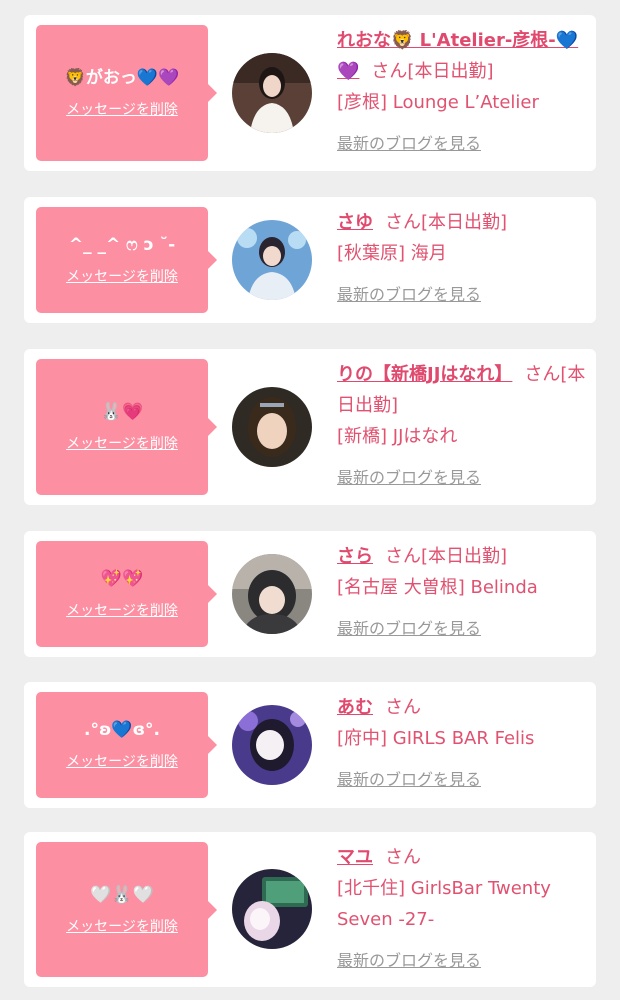 The height and width of the screenshot is (1000, 620). Describe the element at coordinates (444, 904) in the screenshot. I see `shop-name: [北千住] GirlsBar Twenty Seven -27-` at that location.